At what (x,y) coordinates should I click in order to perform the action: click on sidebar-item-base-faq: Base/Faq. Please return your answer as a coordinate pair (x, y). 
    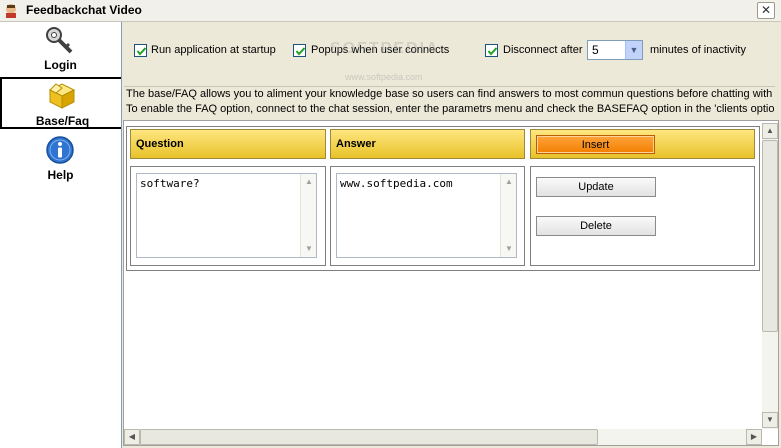
    Looking at the image, I should click on (60, 103).